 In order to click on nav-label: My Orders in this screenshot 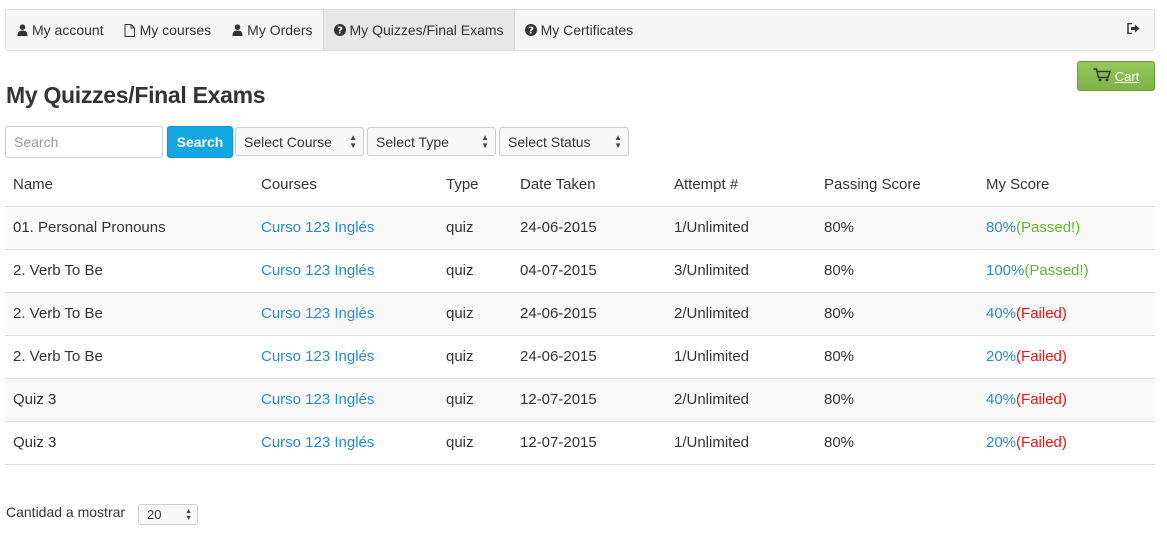, I will do `click(280, 30)`.